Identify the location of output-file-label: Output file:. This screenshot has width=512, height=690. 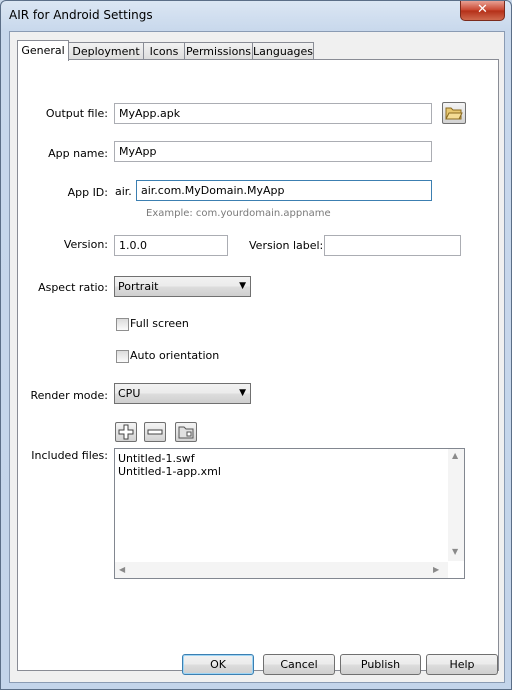
(76, 113).